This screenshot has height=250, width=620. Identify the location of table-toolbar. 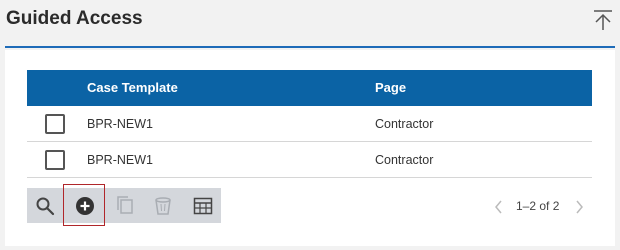
(124, 205).